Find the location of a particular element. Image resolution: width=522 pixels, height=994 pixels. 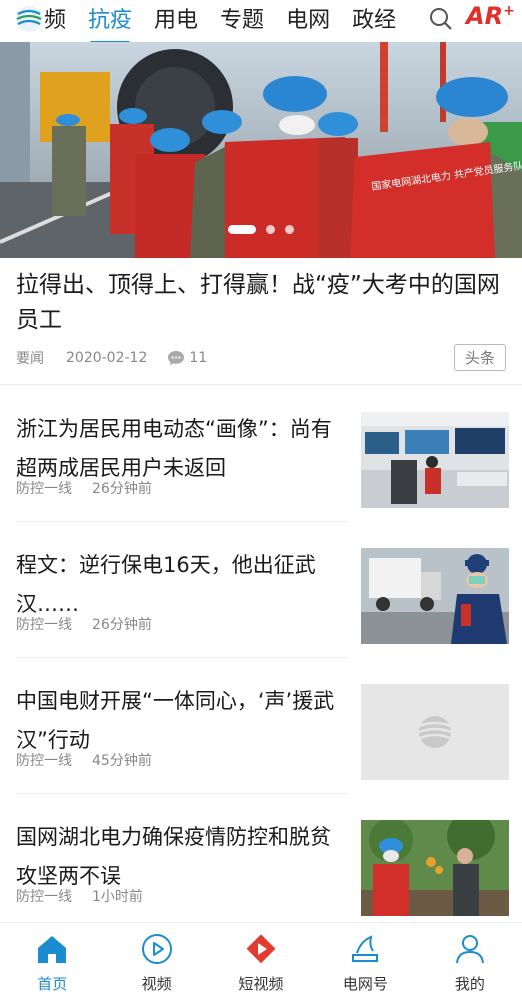

tab-pin: 频 is located at coordinates (55, 21).